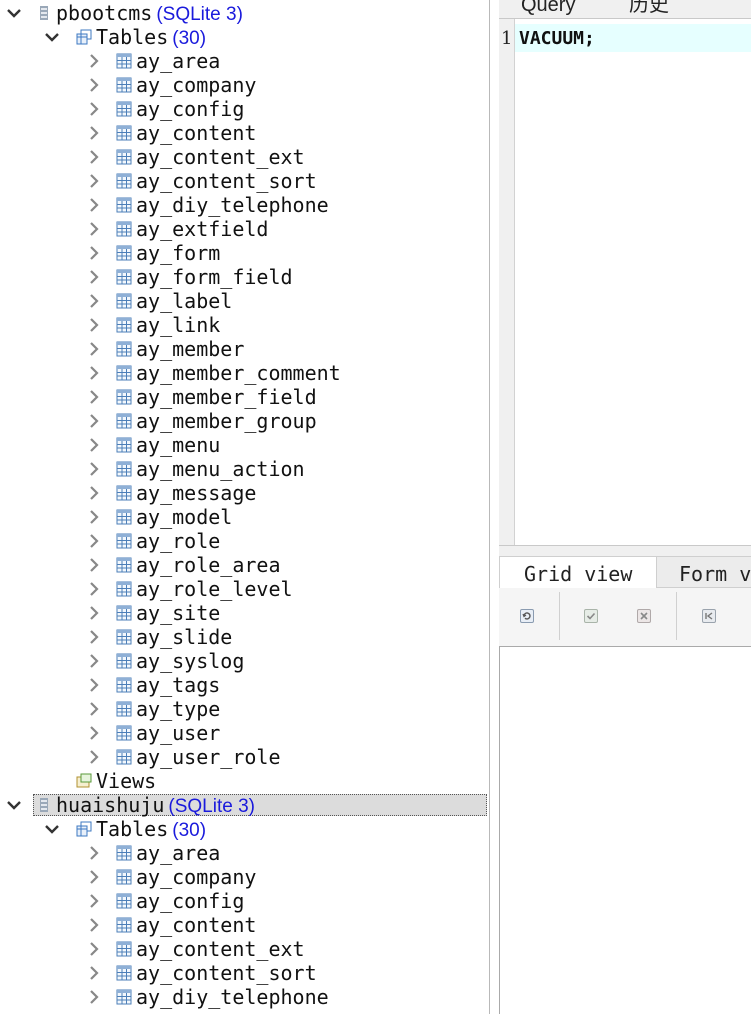 The image size is (751, 1014). What do you see at coordinates (220, 157) in the screenshot?
I see `table-name: ay_content_ext` at bounding box center [220, 157].